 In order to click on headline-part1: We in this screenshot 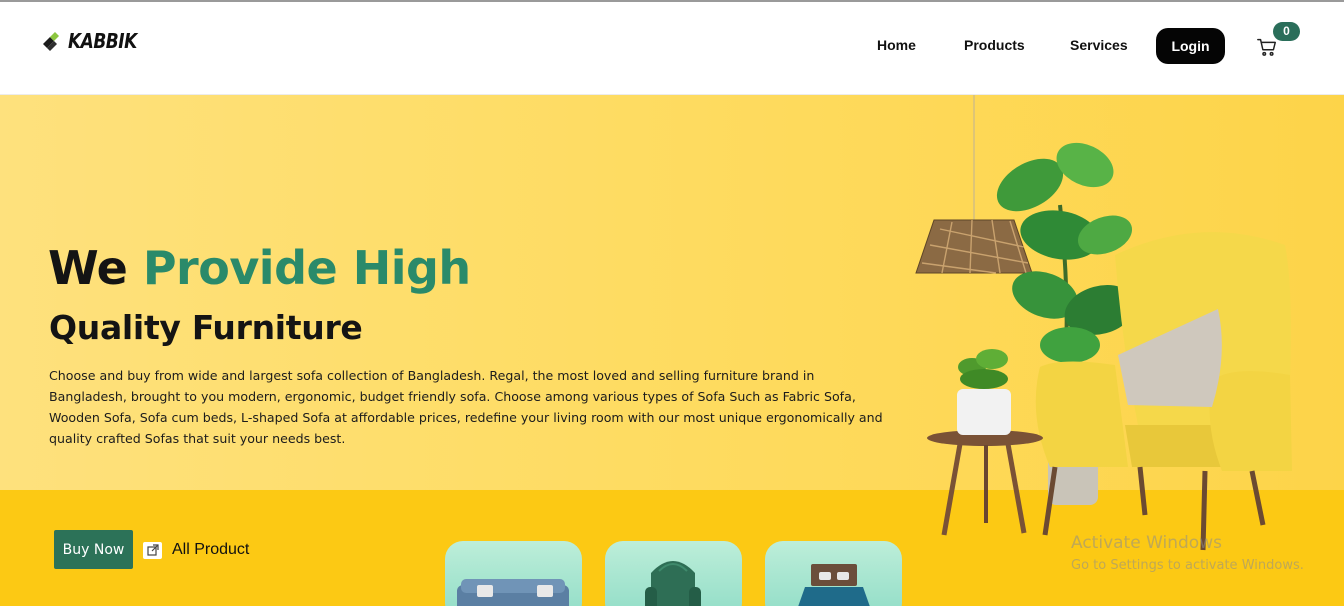, I will do `click(95, 268)`.